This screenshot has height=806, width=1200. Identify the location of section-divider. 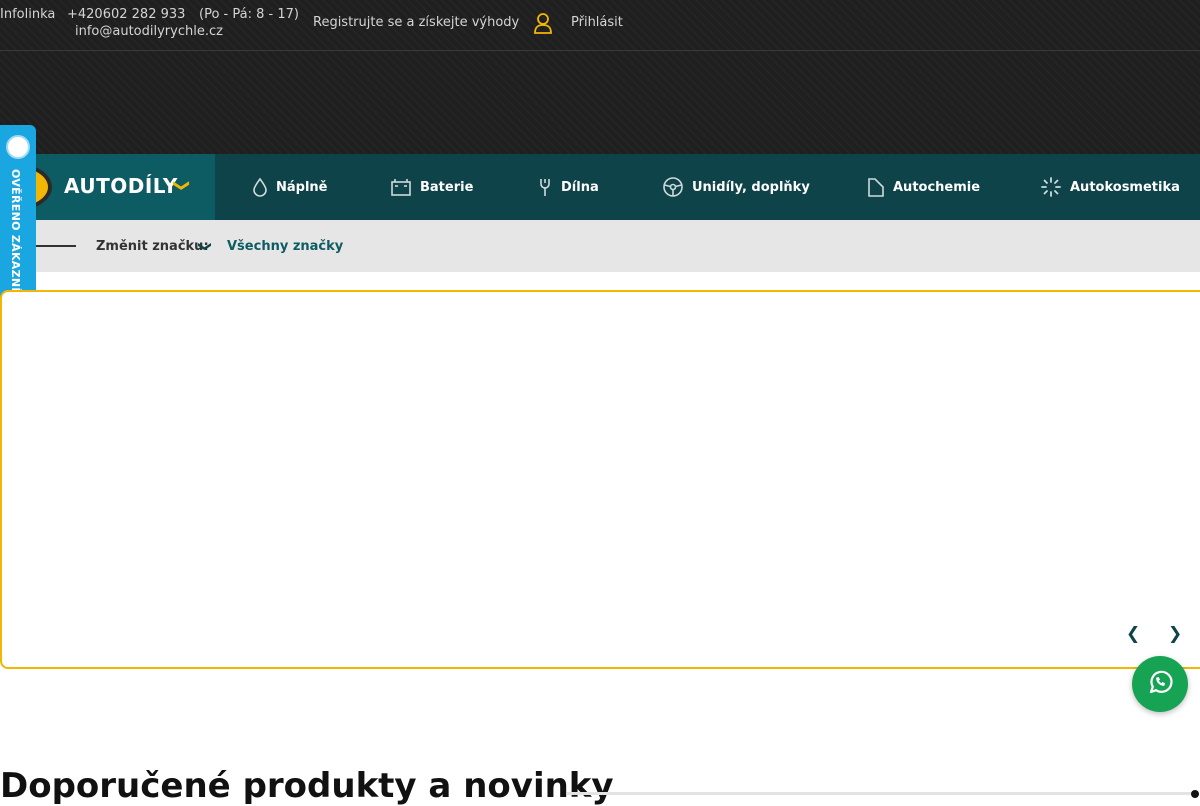
(880, 793).